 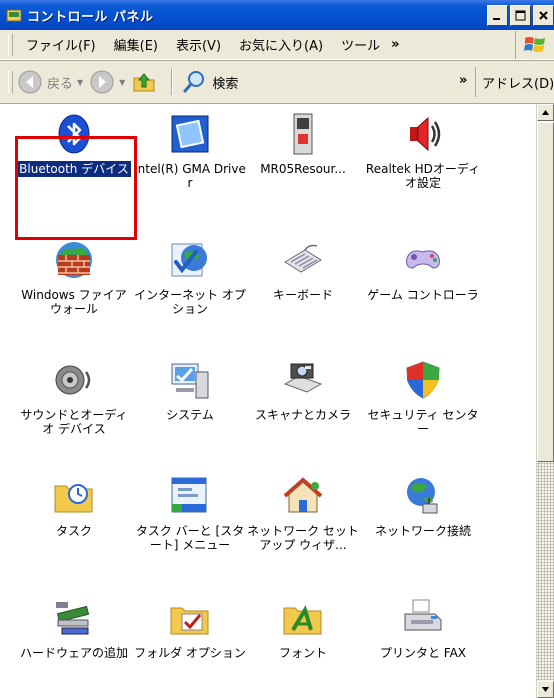 What do you see at coordinates (74, 422) in the screenshot?
I see `control-panel-item-label: サウンドとオーディオ デバイス` at bounding box center [74, 422].